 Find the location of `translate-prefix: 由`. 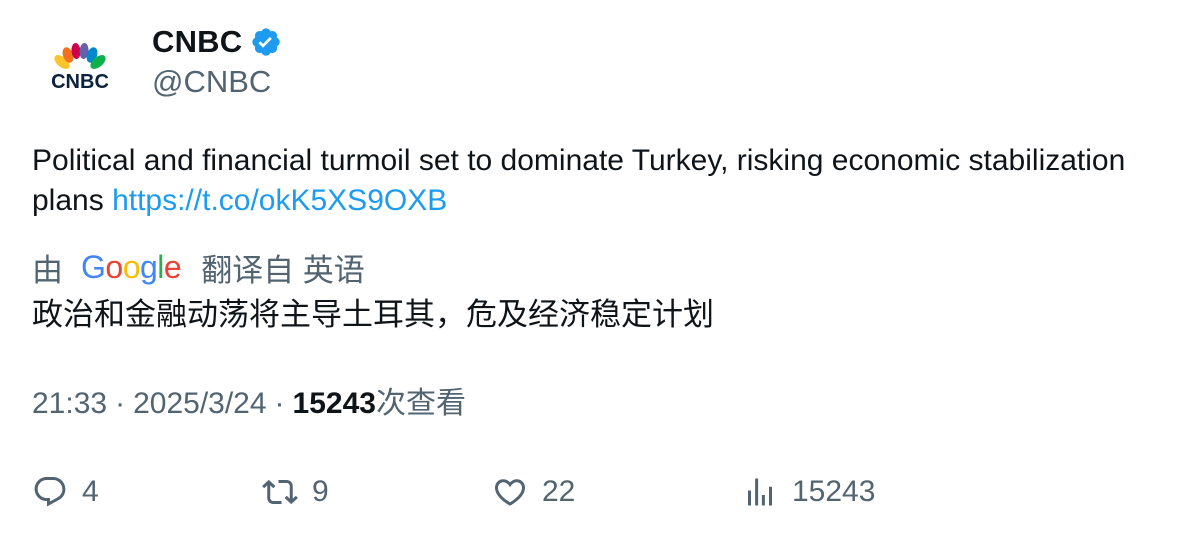

translate-prefix: 由 is located at coordinates (47, 270).